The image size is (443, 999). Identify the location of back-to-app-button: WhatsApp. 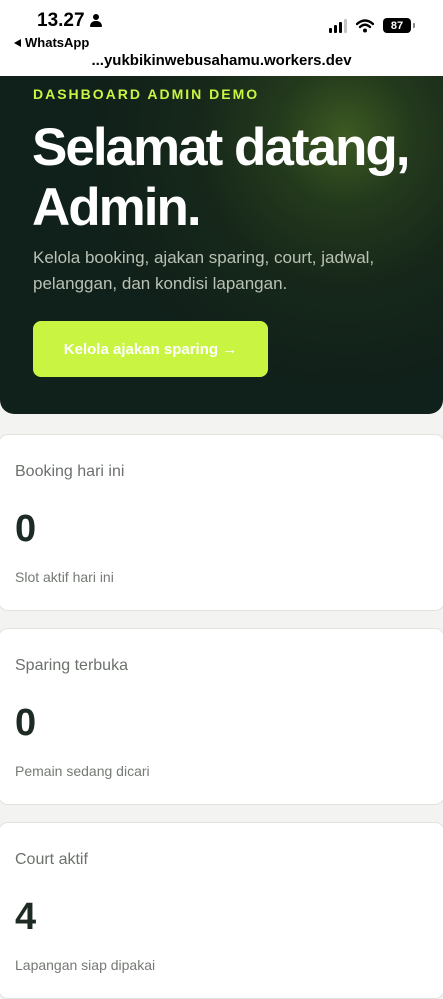
(51, 42).